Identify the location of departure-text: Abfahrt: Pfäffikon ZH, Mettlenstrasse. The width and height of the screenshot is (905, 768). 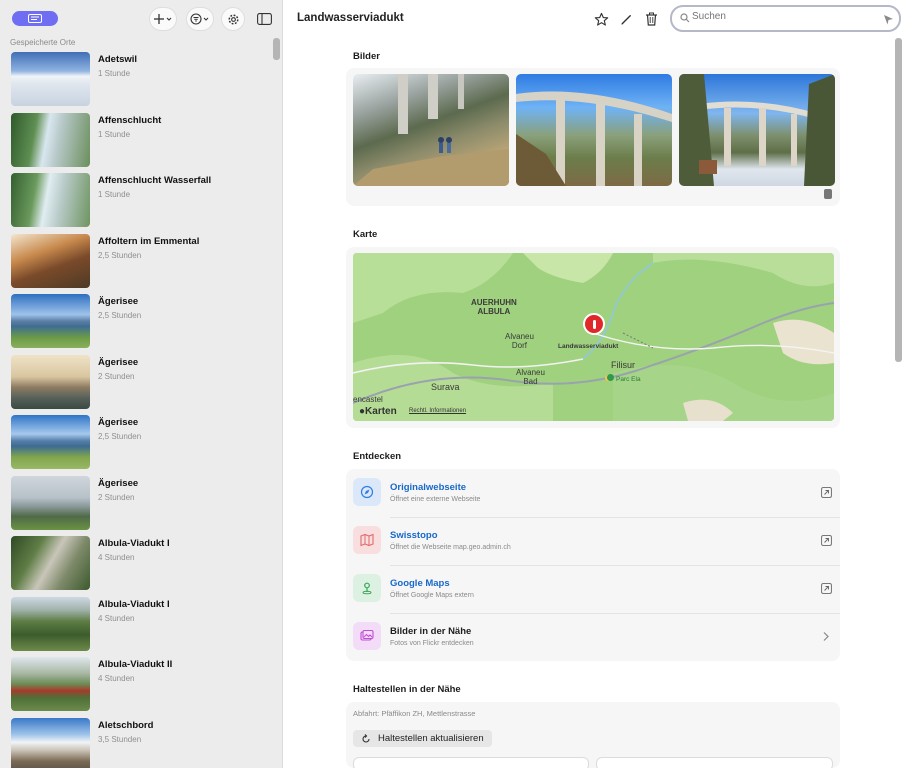
(414, 713).